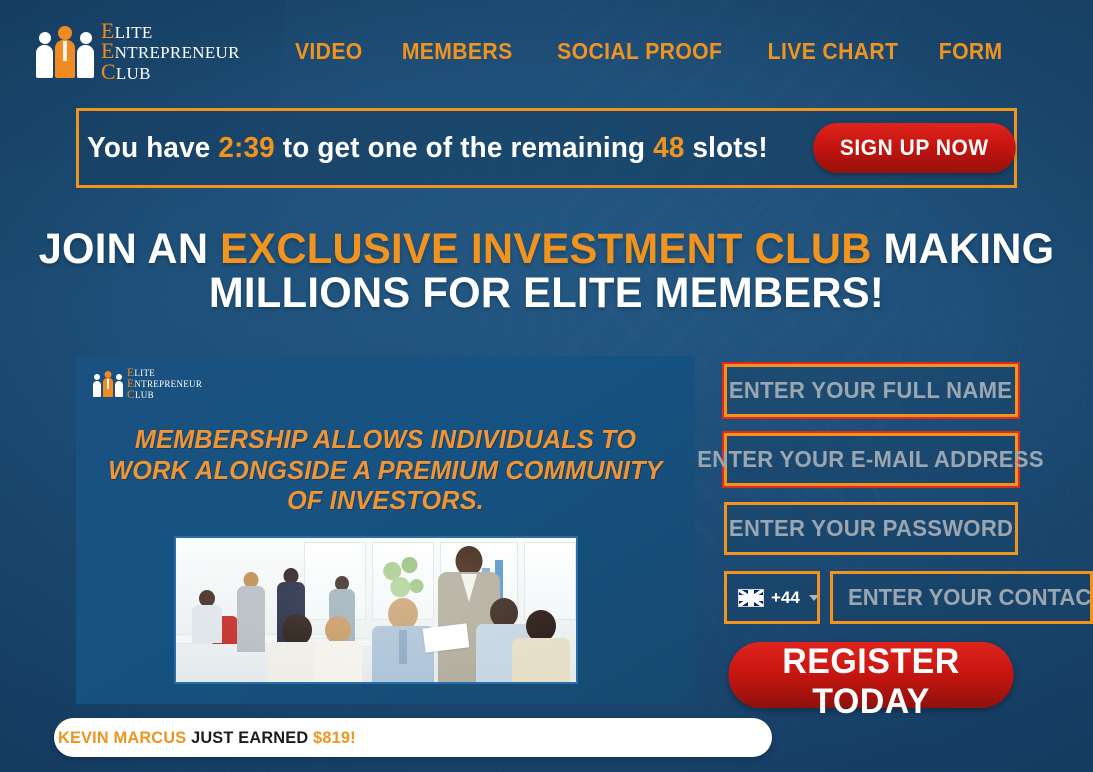  I want to click on email-field: ENTER YOUR E-MAIL ADDRESS, so click(871, 459).